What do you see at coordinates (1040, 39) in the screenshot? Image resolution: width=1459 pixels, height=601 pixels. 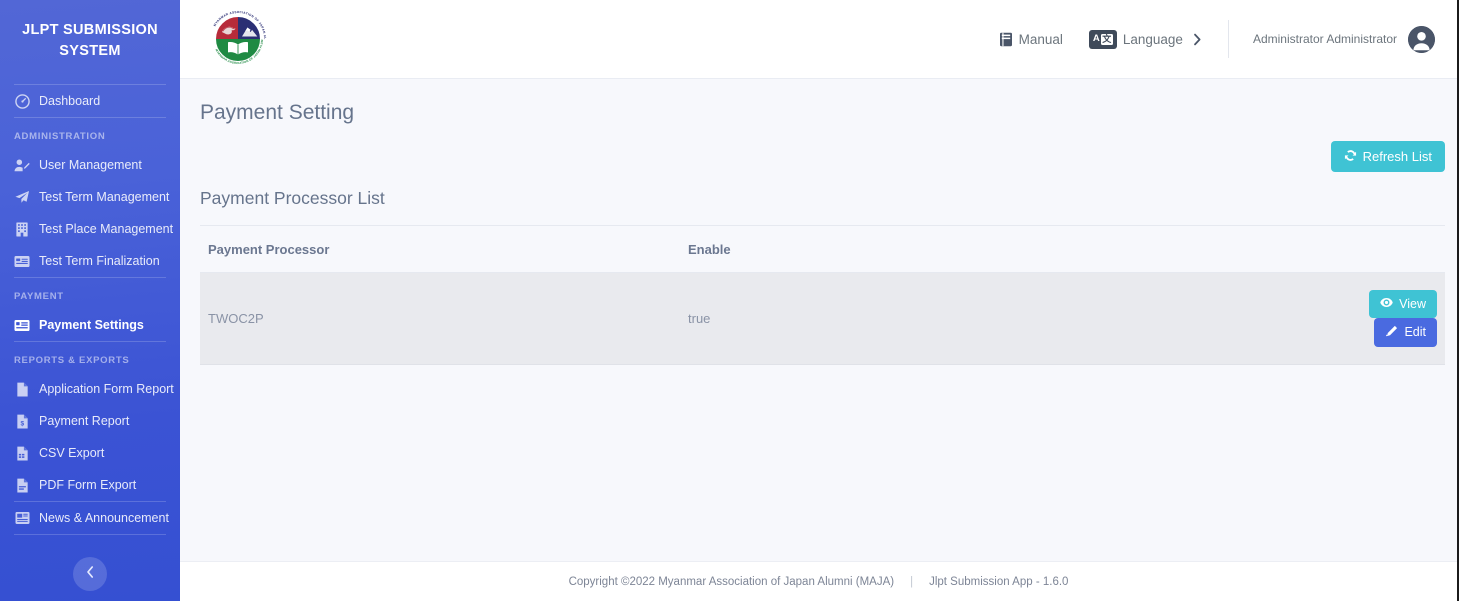 I see `manual-label: Manual` at bounding box center [1040, 39].